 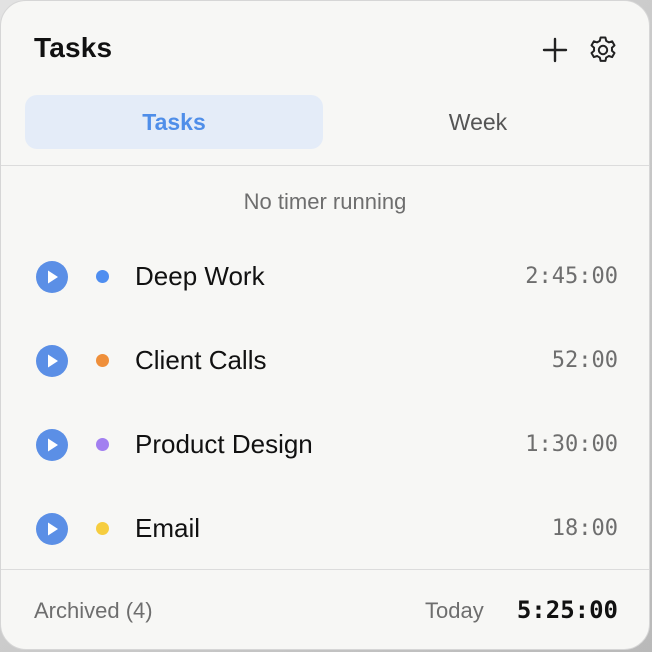 What do you see at coordinates (325, 529) in the screenshot?
I see `task-row: Email 18:00` at bounding box center [325, 529].